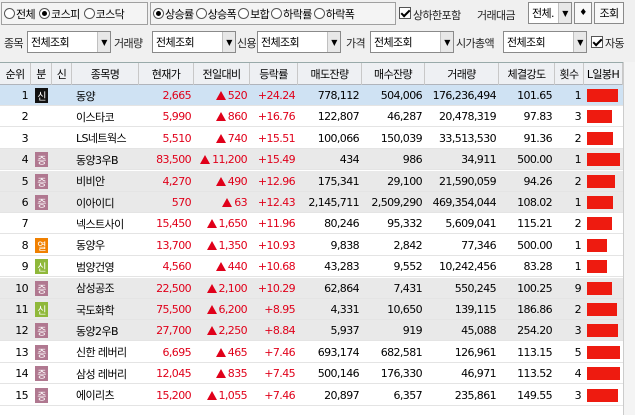  Describe the element at coordinates (578, 138) in the screenshot. I see `cell-count: 2` at that location.